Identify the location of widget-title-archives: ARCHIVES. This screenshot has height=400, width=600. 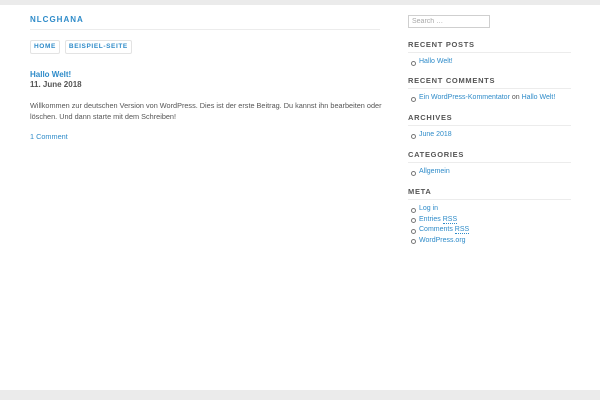
(489, 119).